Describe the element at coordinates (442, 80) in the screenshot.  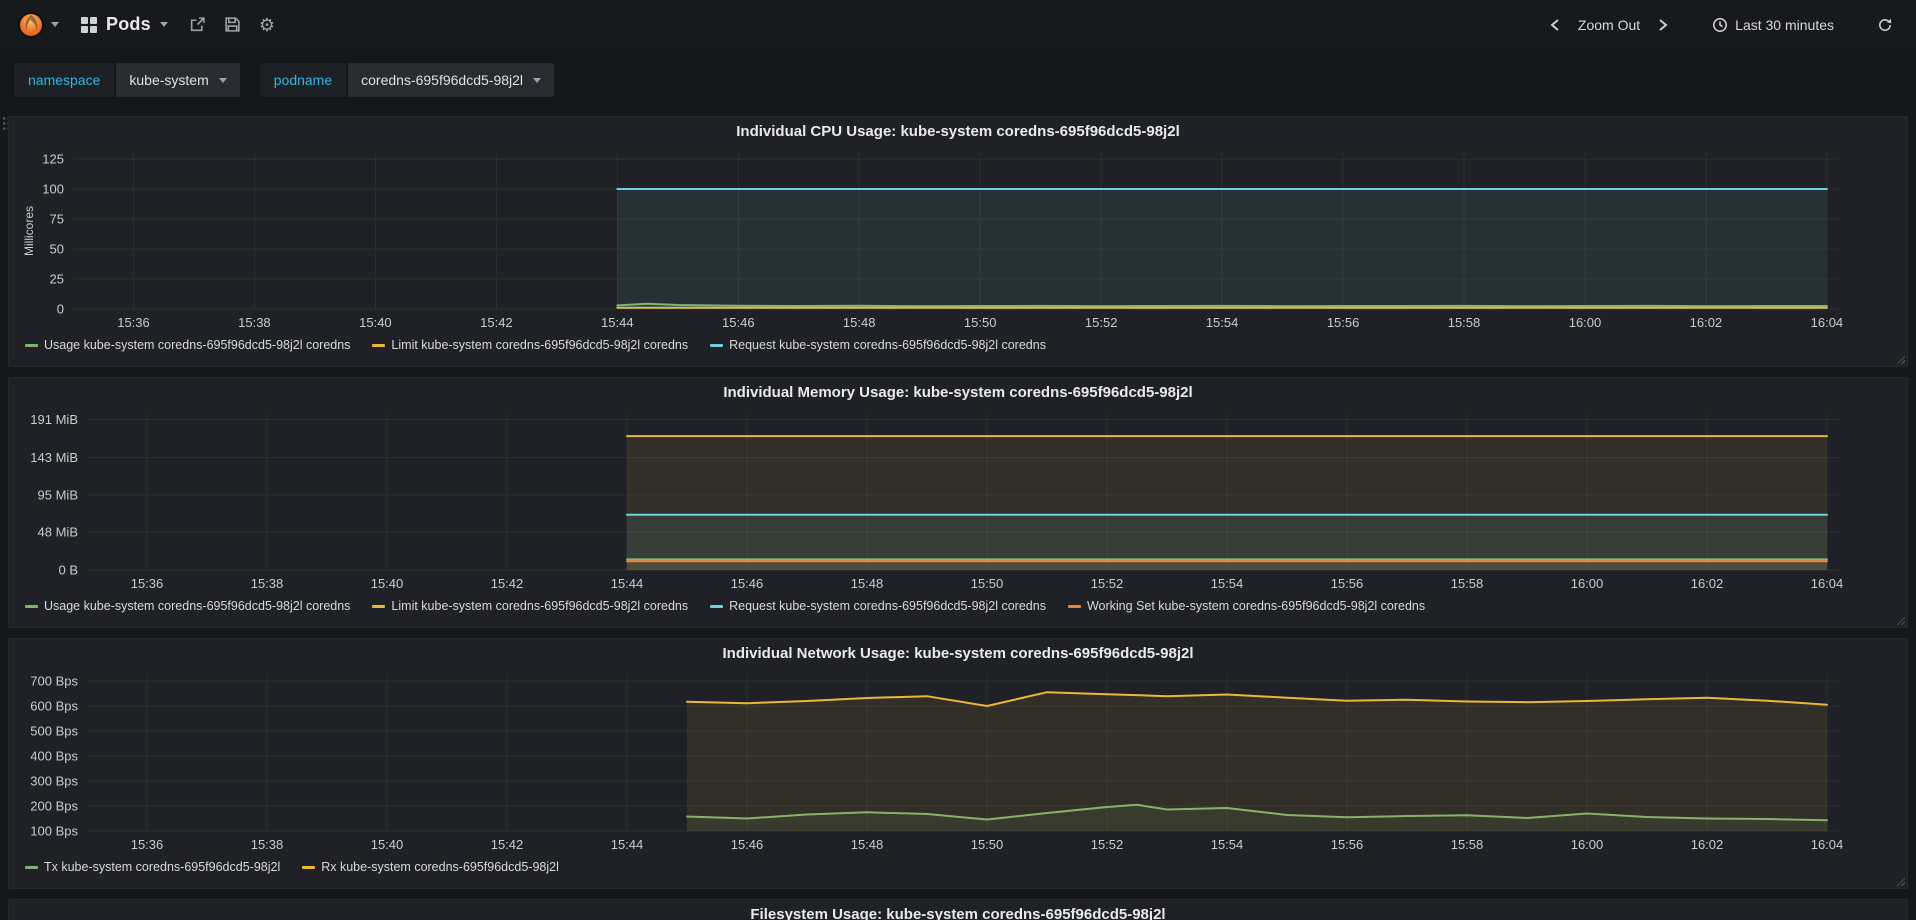
I see `variable-podname-value: coredns-695f96dcd5-98j2l` at that location.